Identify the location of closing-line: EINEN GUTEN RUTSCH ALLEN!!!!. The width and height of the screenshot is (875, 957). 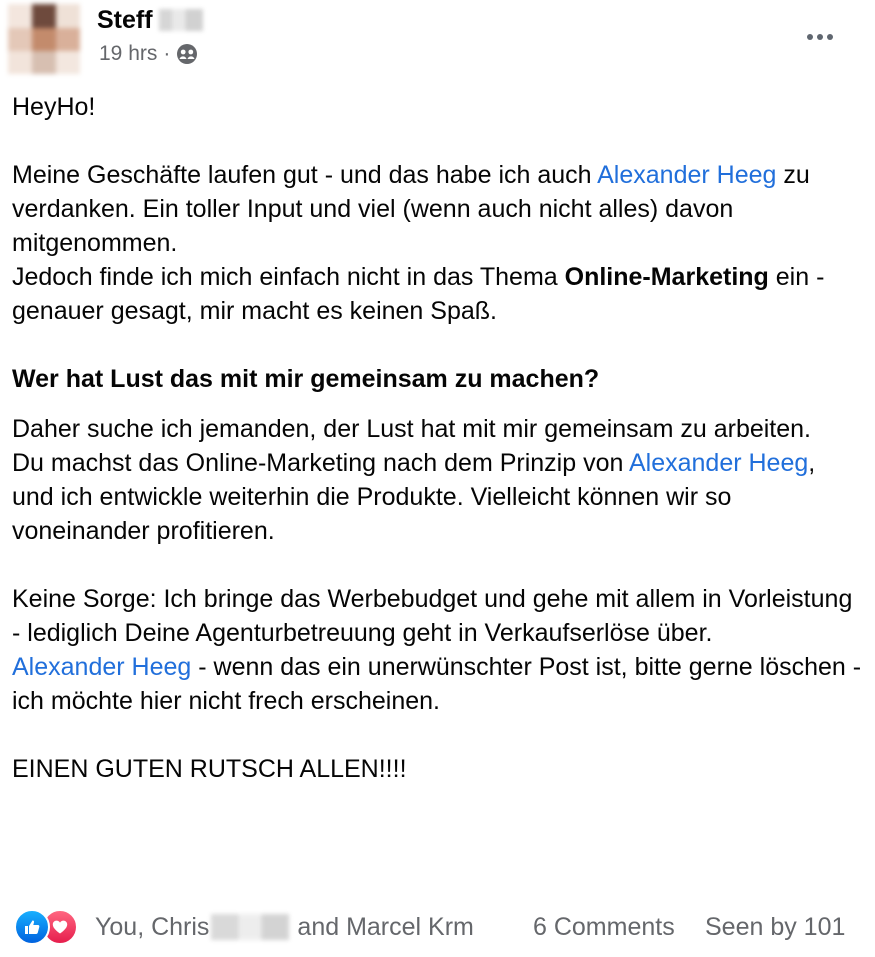
(209, 769).